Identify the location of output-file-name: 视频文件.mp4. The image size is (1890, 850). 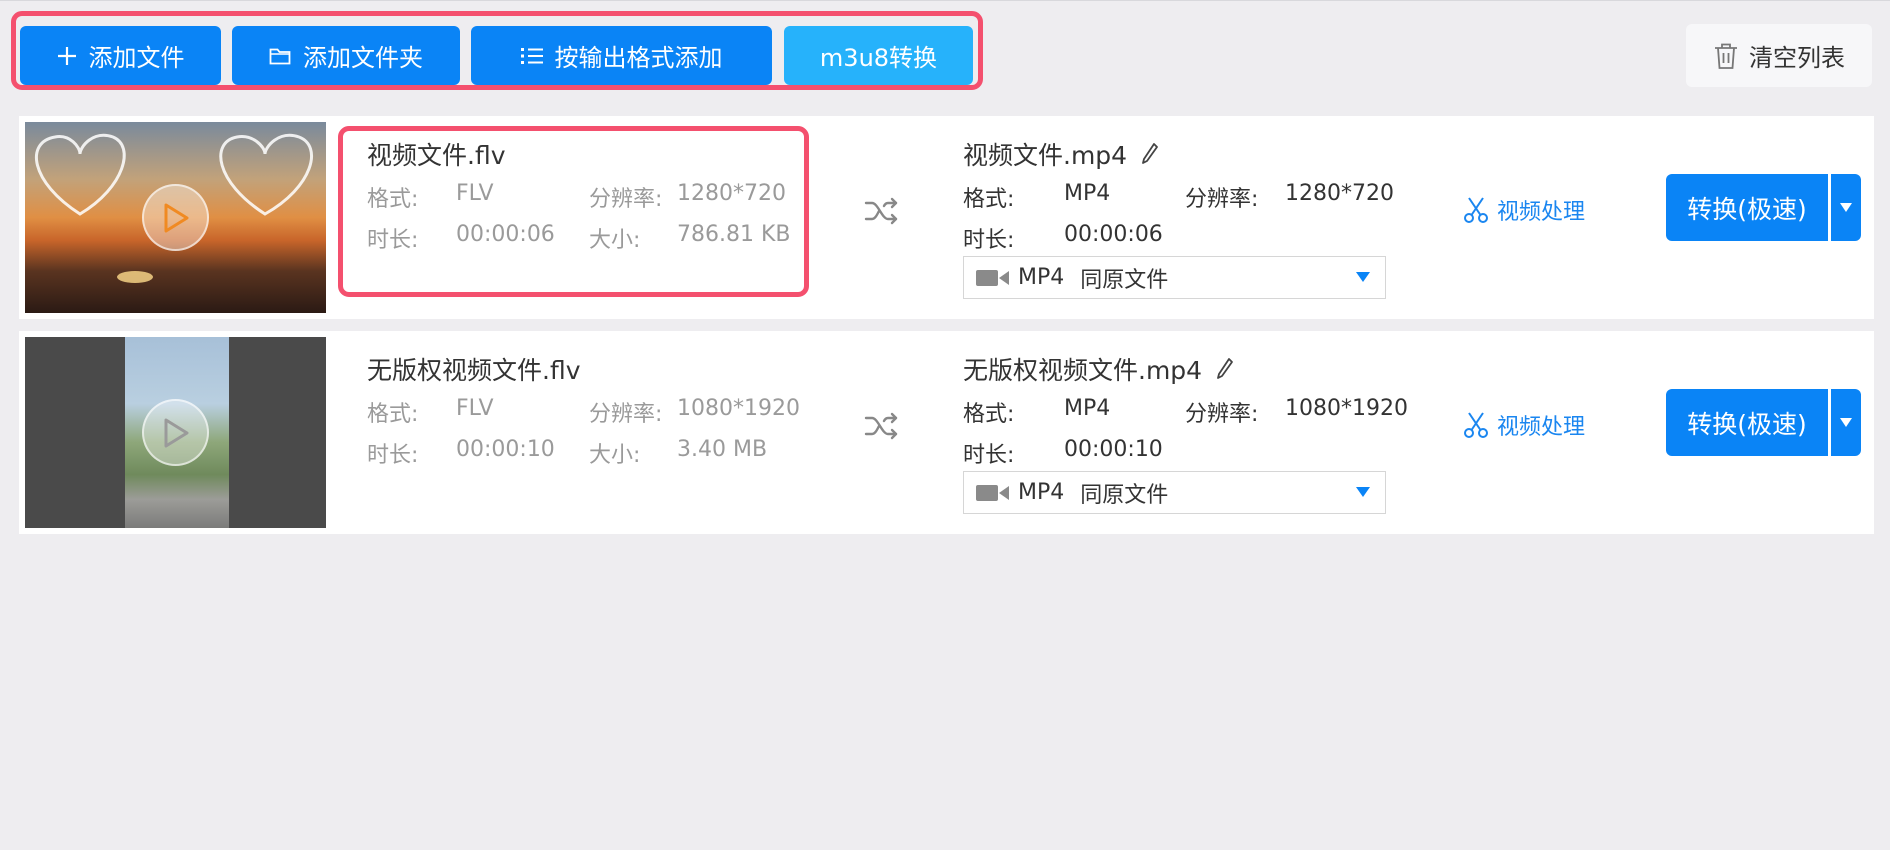
(1061, 154).